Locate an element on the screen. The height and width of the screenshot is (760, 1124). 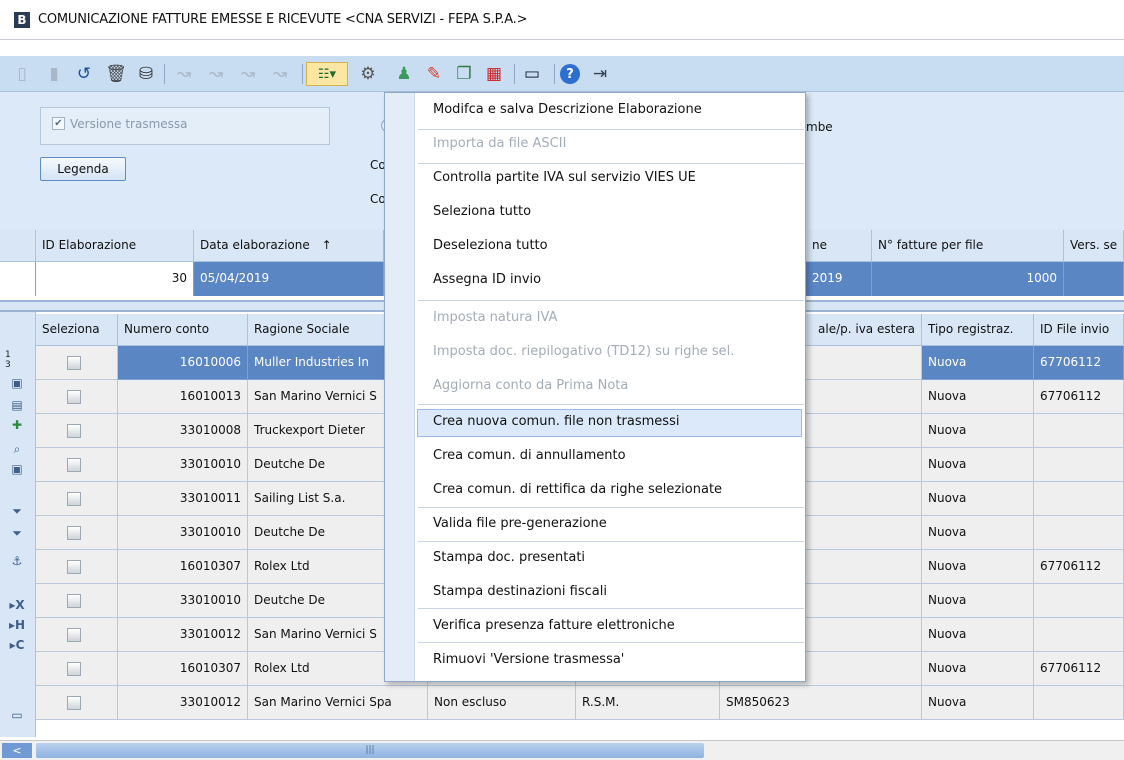
cell-vers is located at coordinates (1094, 279).